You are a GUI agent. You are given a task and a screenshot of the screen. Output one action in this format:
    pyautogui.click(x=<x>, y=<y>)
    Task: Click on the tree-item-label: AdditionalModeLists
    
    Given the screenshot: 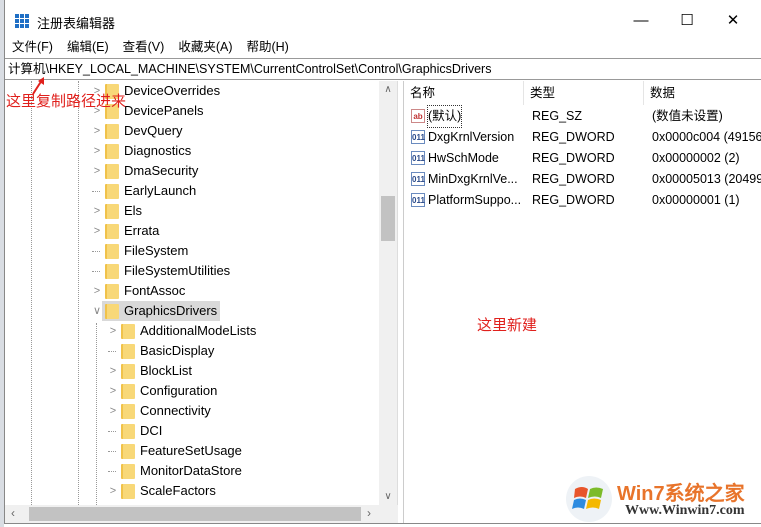 What is the action you would take?
    pyautogui.click(x=198, y=330)
    